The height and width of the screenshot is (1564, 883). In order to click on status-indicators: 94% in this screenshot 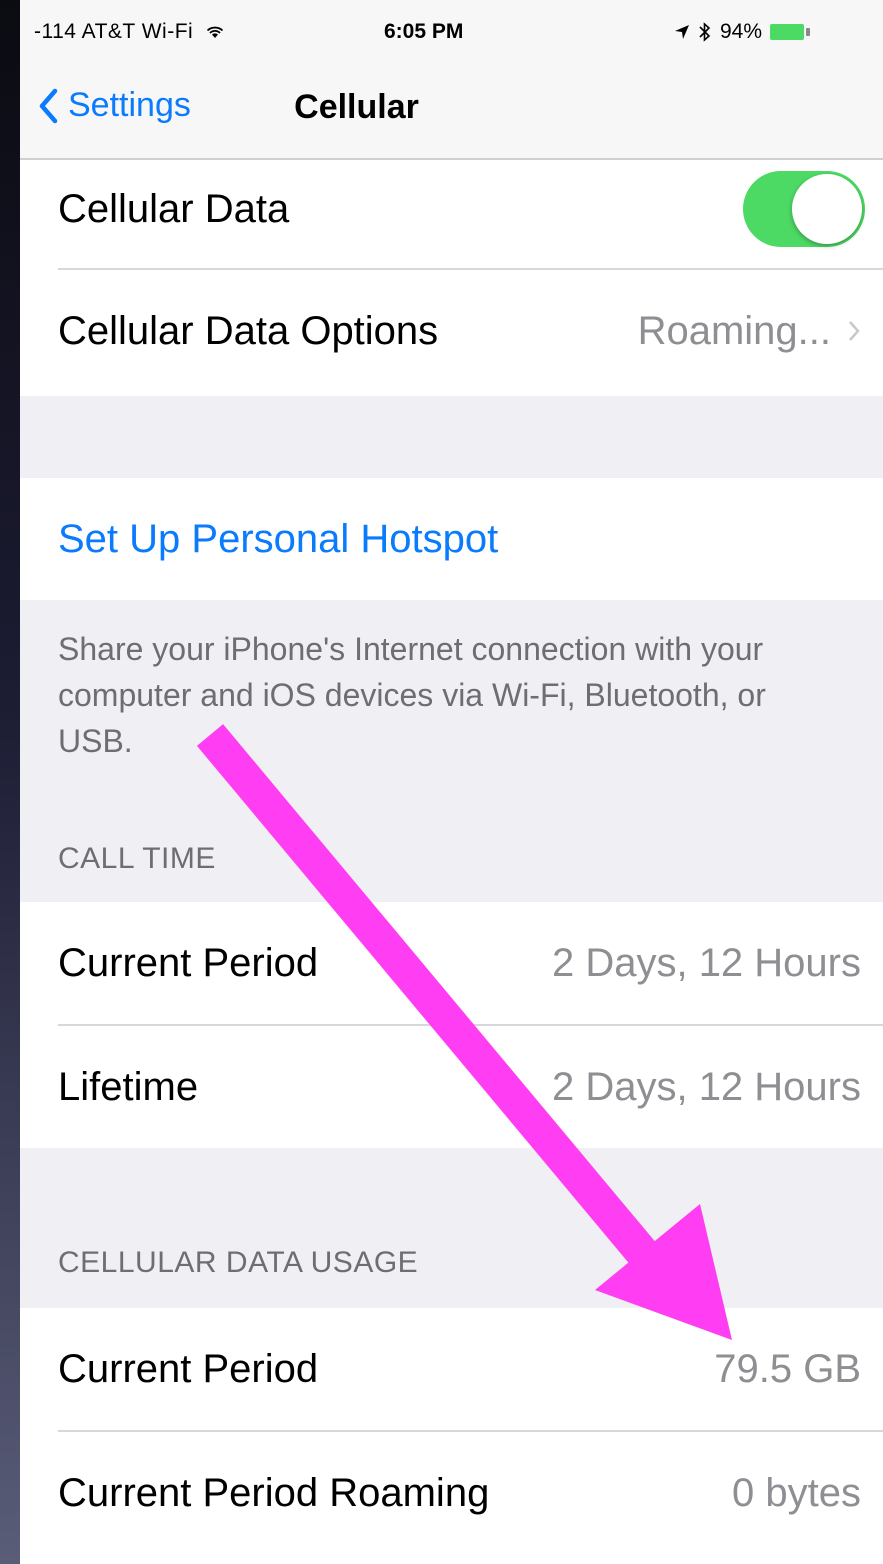, I will do `click(742, 32)`.